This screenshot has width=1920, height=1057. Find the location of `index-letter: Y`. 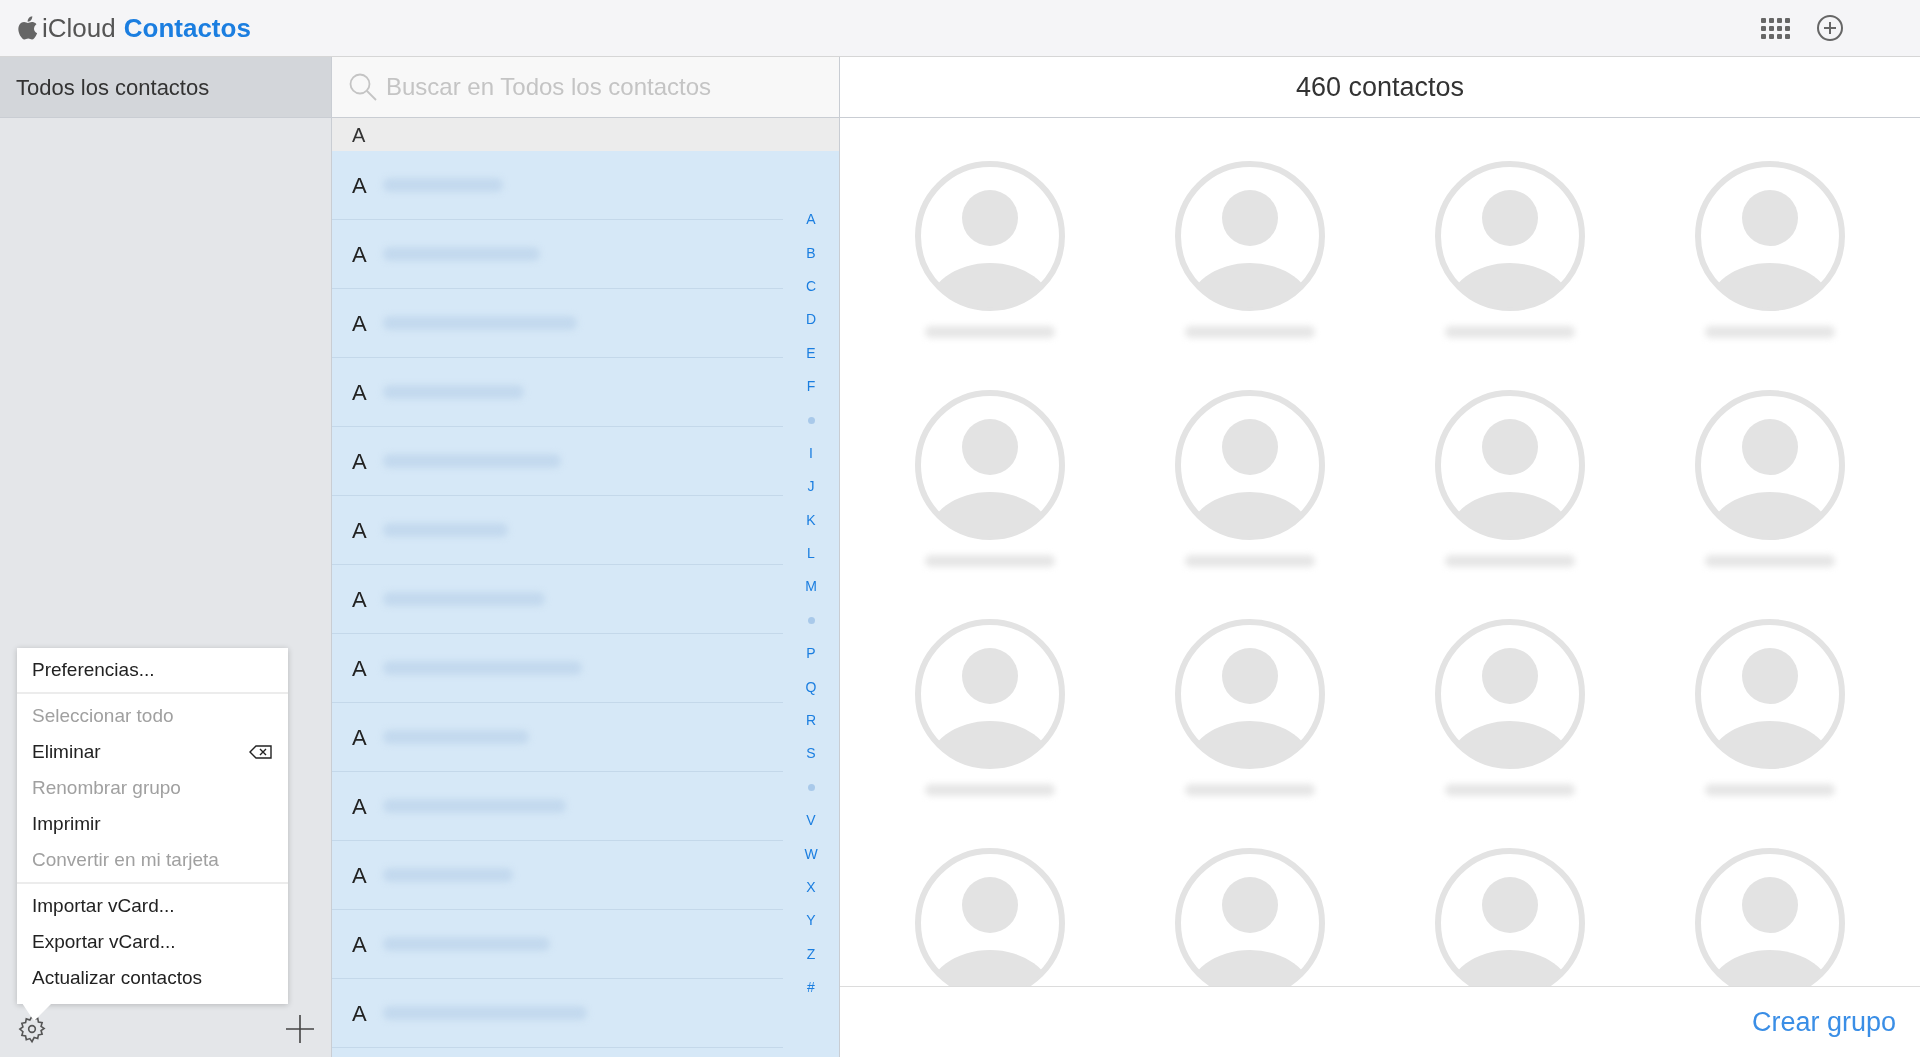

index-letter: Y is located at coordinates (811, 921).